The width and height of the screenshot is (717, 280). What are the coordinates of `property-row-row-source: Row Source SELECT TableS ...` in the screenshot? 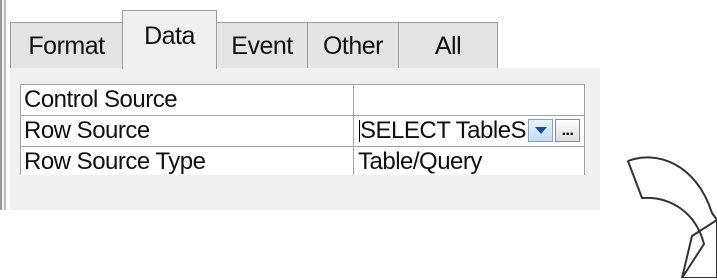 It's located at (302, 131).